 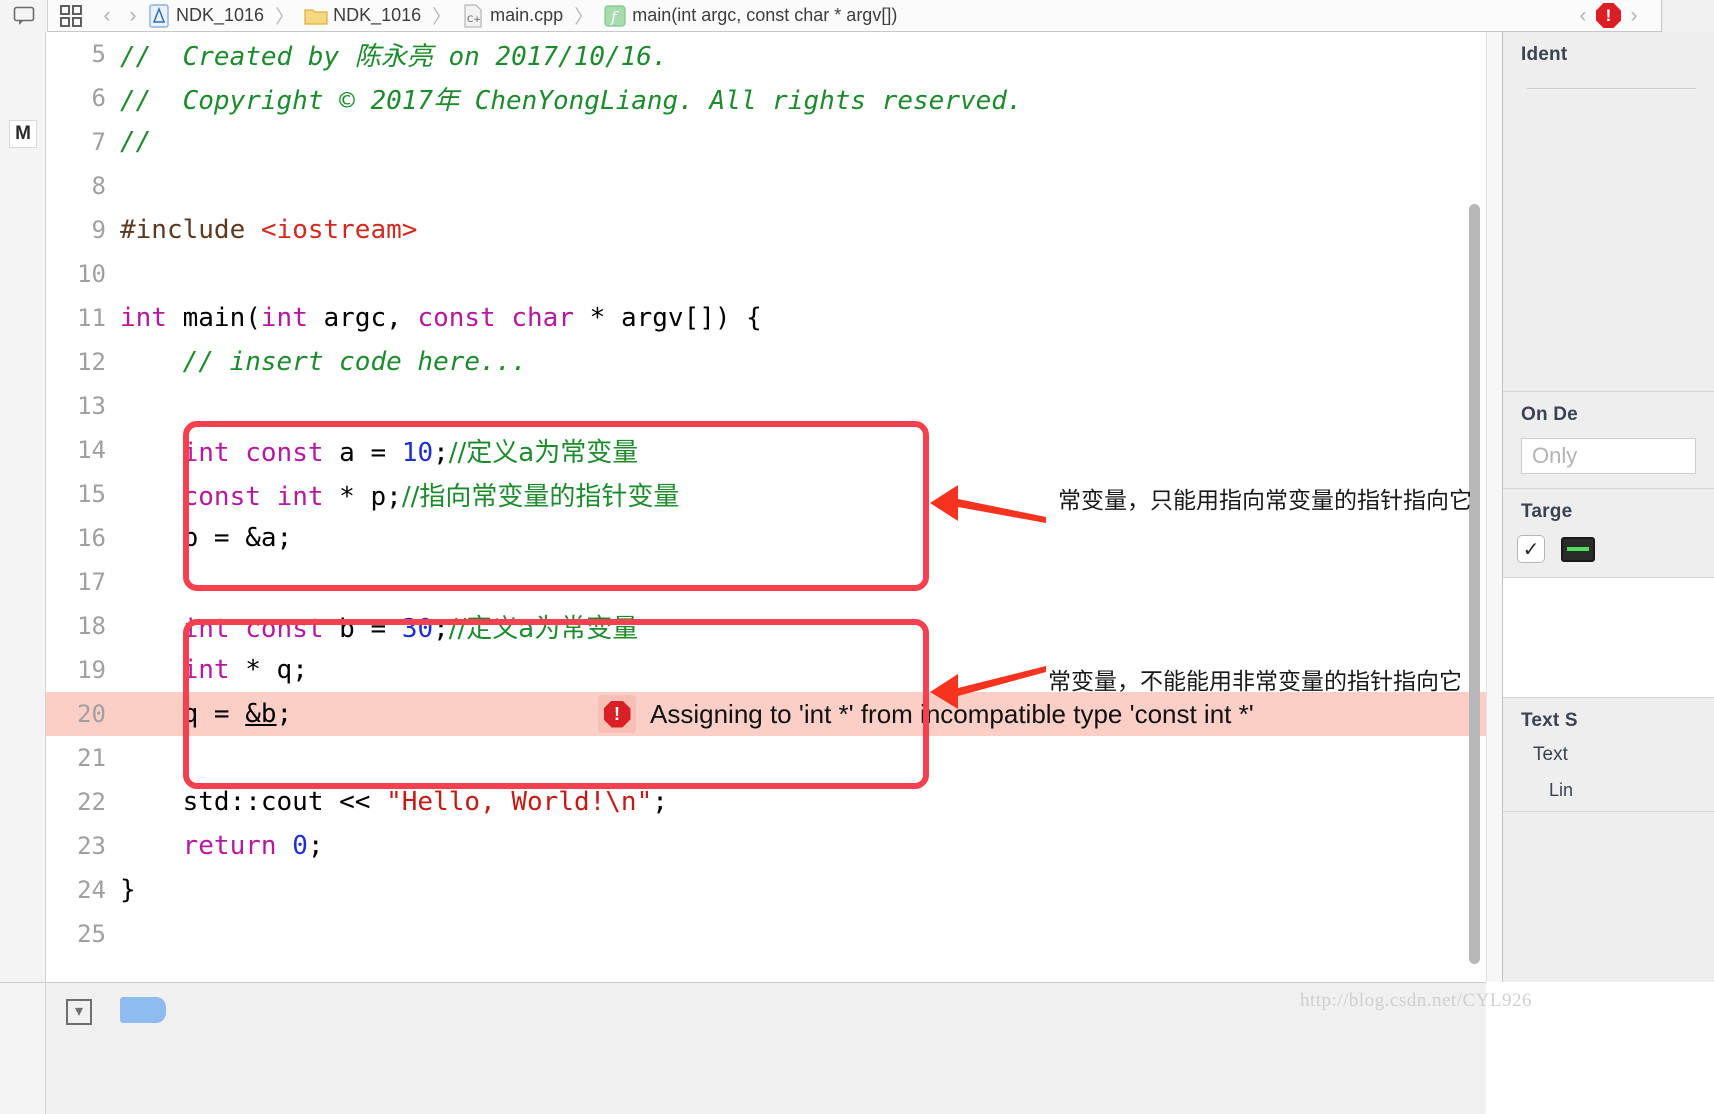 I want to click on inspector-line-endings-label: Lin, so click(x=1561, y=790).